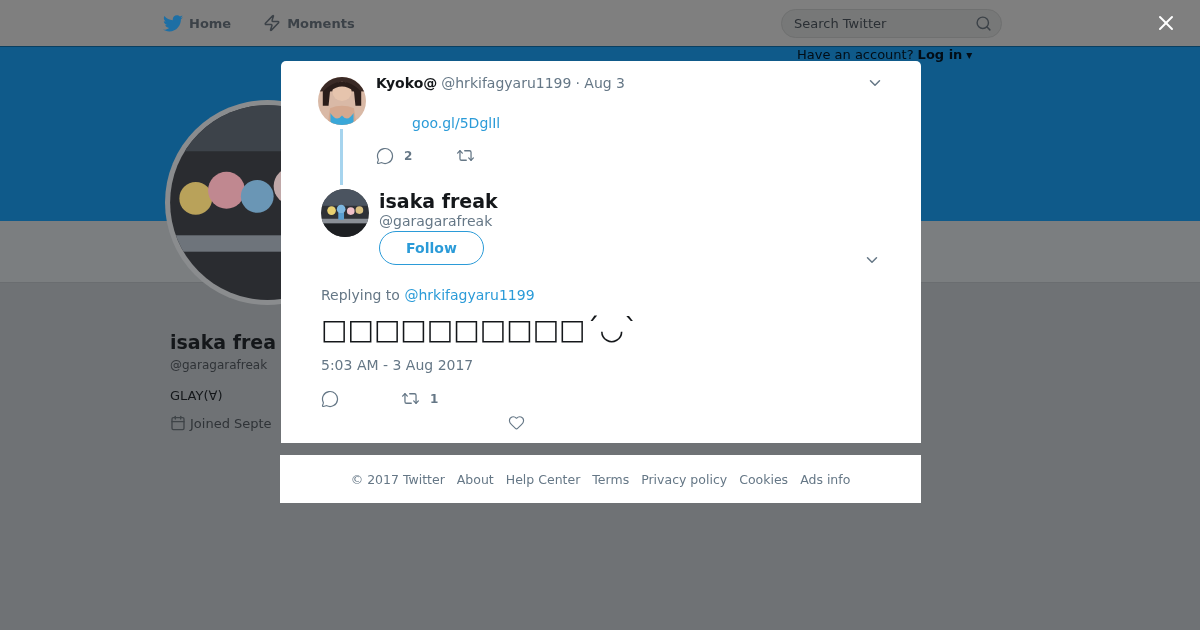  I want to click on profile-handle: @garagarafreak, so click(219, 365).